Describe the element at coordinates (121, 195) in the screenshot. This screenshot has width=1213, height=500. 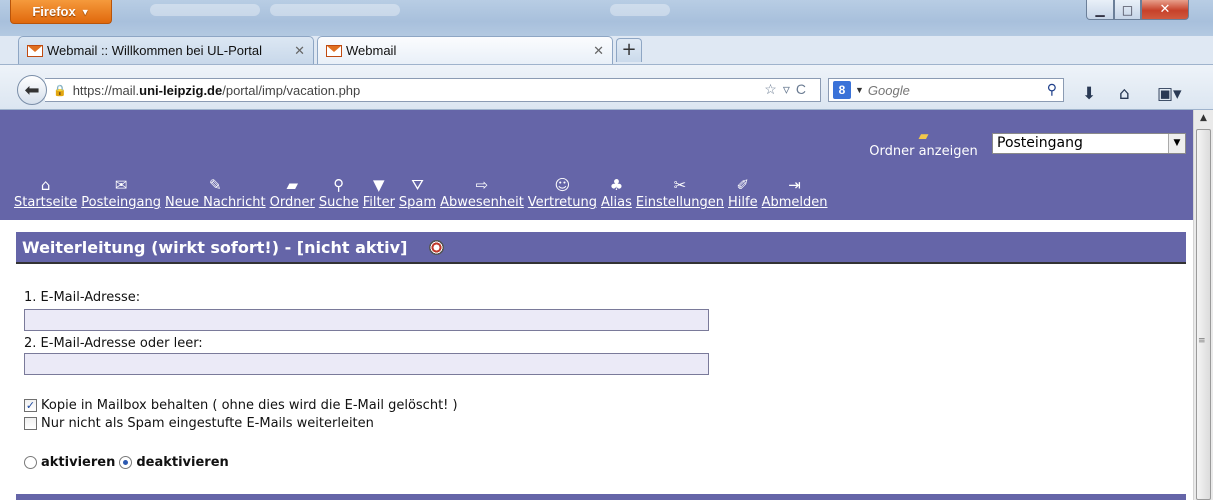
I see `menu-item-posteingang: ✉ Posteingang` at that location.